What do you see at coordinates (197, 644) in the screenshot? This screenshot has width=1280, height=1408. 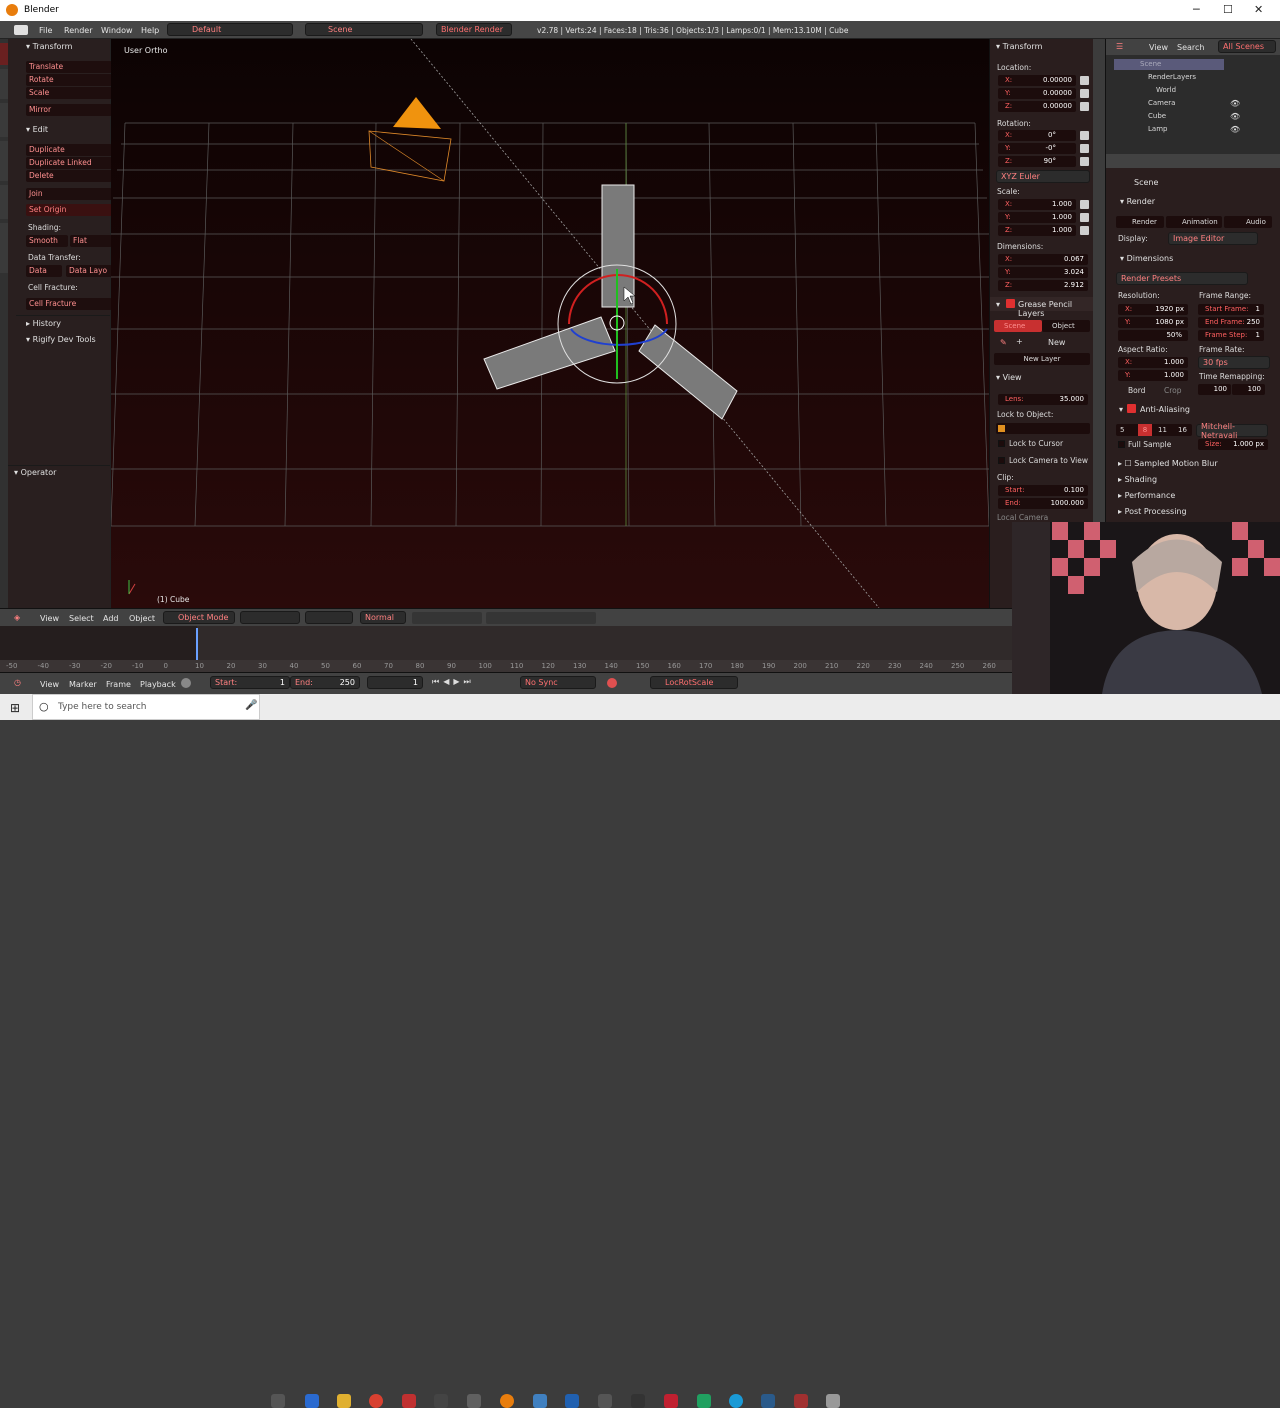 I see `current-frame-indicator` at bounding box center [197, 644].